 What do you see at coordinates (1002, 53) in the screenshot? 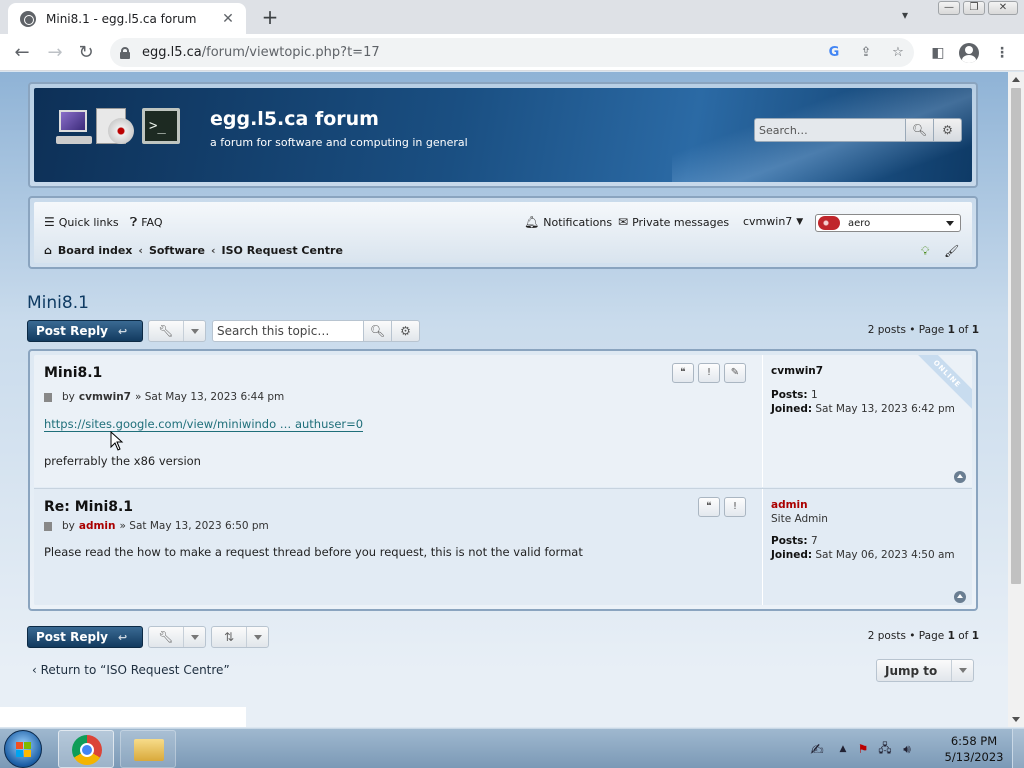
I see `menu-kebab-icon: ⋮` at bounding box center [1002, 53].